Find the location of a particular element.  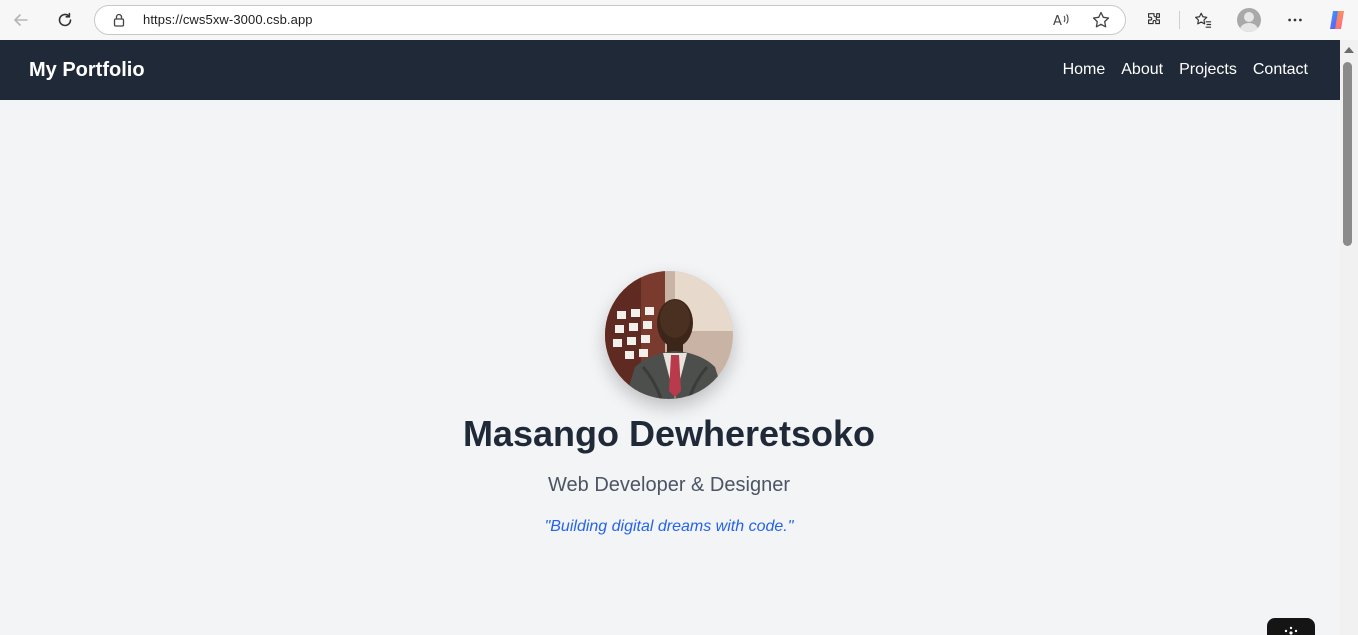

sandbox-badge-button is located at coordinates (1291, 626).